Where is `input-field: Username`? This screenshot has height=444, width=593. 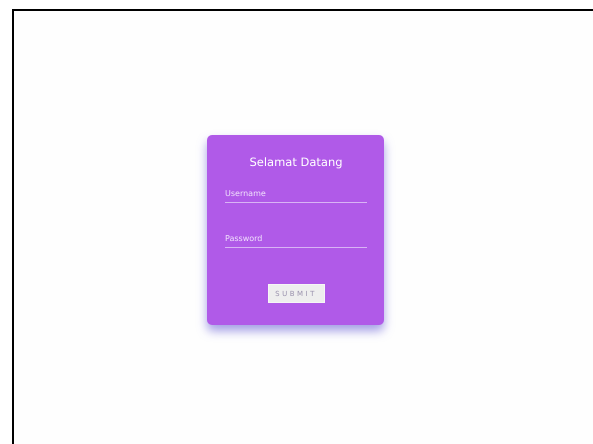 input-field: Username is located at coordinates (296, 194).